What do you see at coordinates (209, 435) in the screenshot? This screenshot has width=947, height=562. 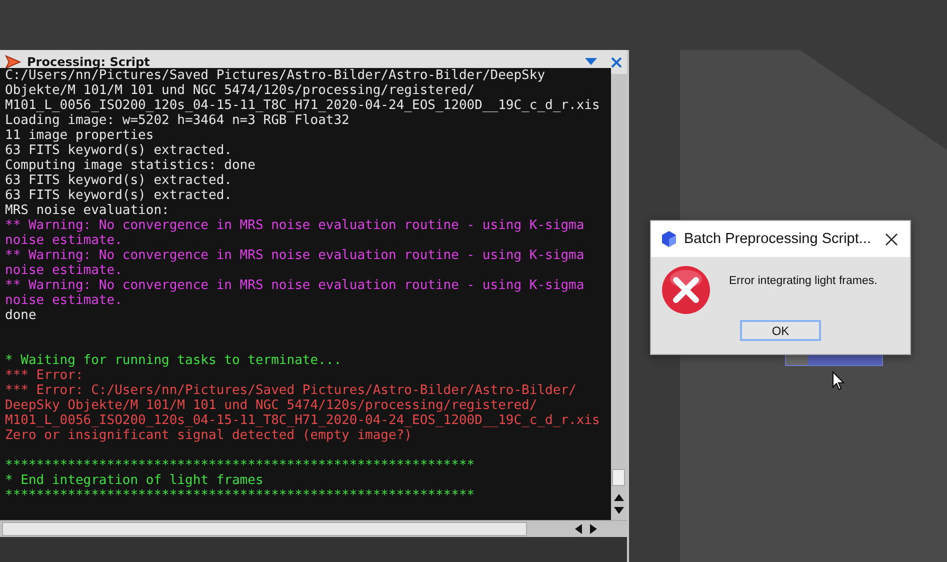 I see `console-line: Zero or insignificant signal detected (empty image?)` at bounding box center [209, 435].